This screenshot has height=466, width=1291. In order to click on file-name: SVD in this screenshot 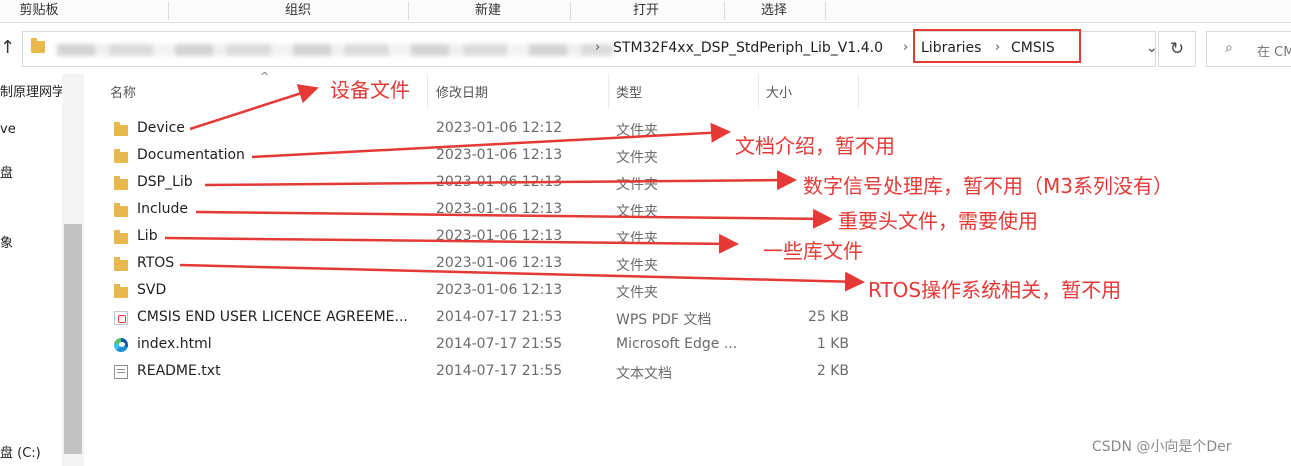, I will do `click(152, 290)`.